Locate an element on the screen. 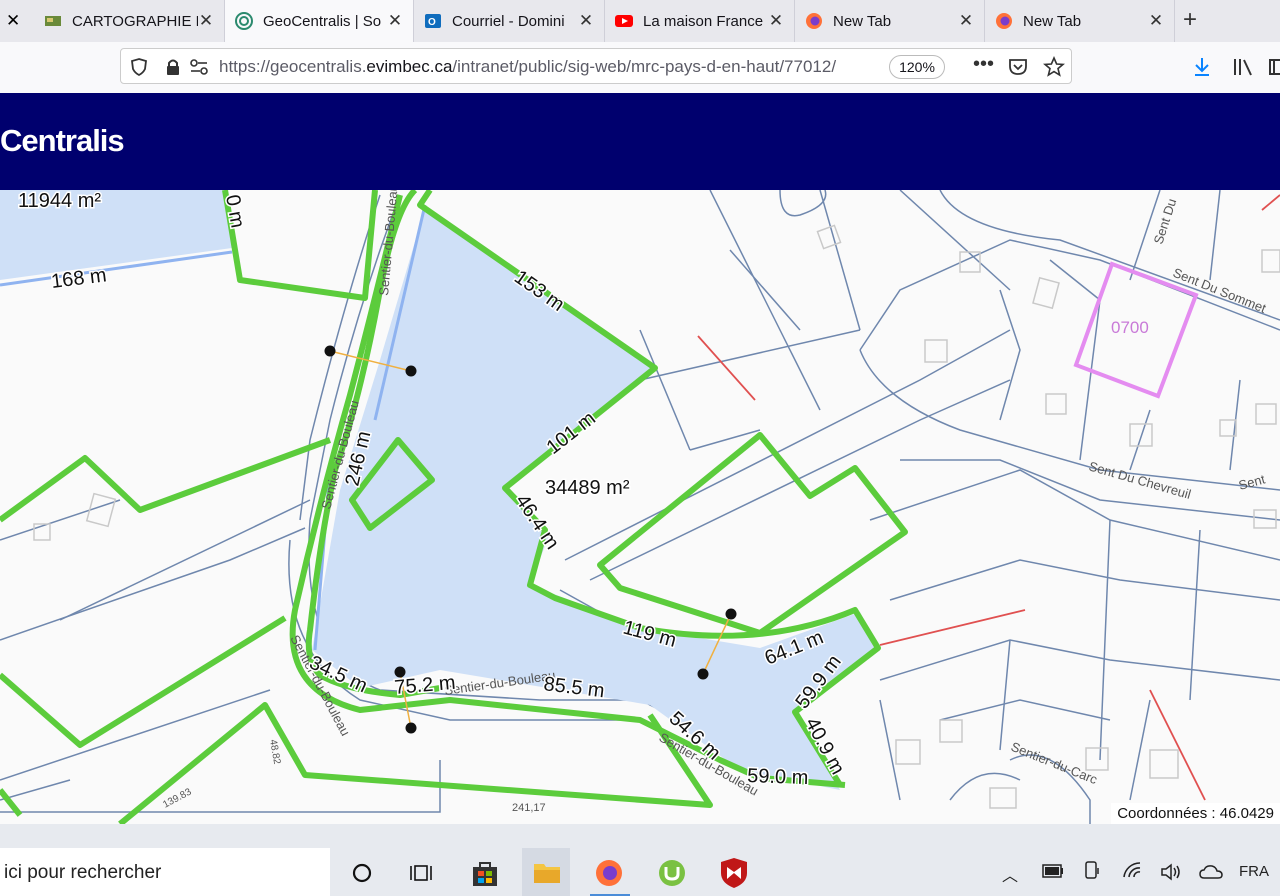 The image size is (1280, 896). outlook-favicon-icon: O is located at coordinates (433, 21).